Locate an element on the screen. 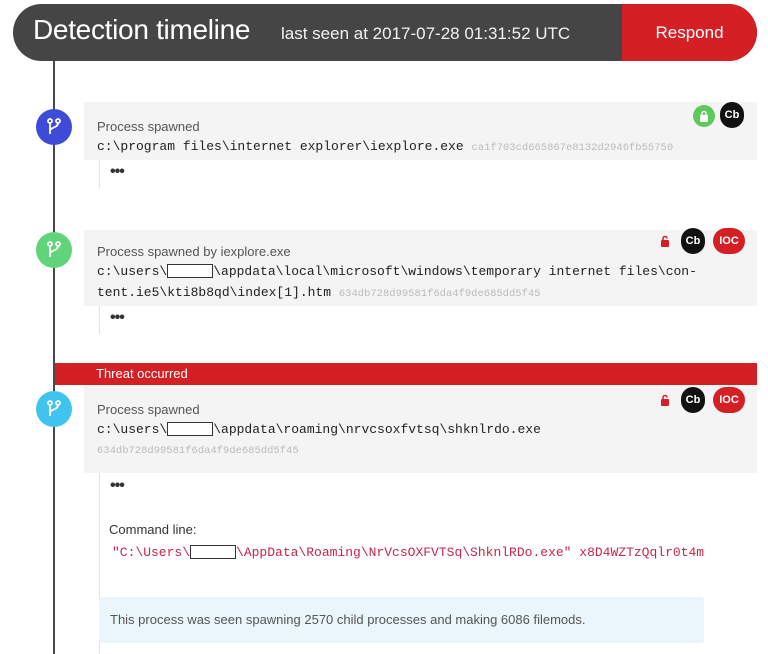 The width and height of the screenshot is (768, 654). respond-button: Respond is located at coordinates (689, 32).